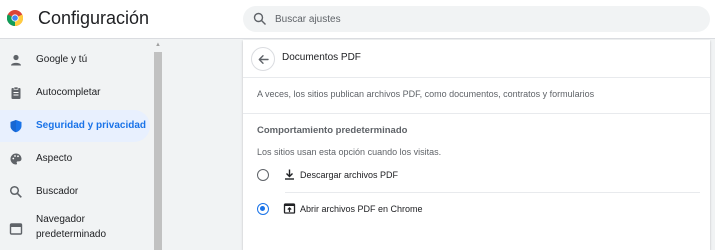 The width and height of the screenshot is (715, 250). What do you see at coordinates (475, 176) in the screenshot?
I see `option-download-pdf: Descargar archivos PDF` at bounding box center [475, 176].